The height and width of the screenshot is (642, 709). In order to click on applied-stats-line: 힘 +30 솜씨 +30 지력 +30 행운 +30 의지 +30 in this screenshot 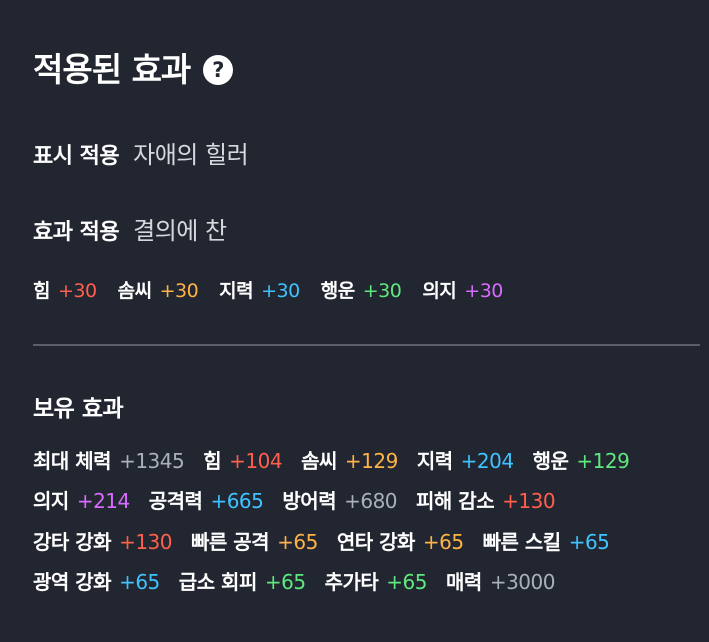, I will do `click(278, 291)`.